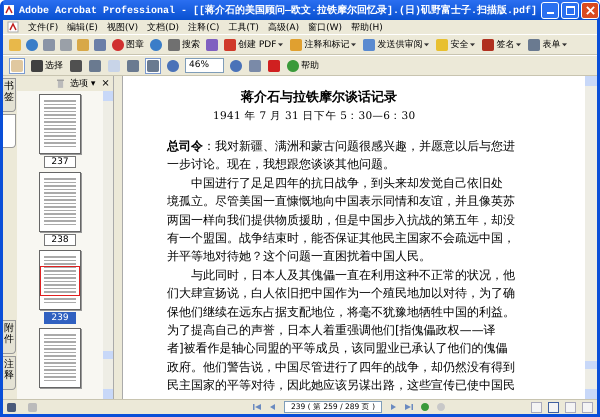 This screenshot has height=417, width=600. What do you see at coordinates (319, 97) in the screenshot?
I see `page-title: 蒋介石与拉铁摩尔谈话记录` at bounding box center [319, 97].